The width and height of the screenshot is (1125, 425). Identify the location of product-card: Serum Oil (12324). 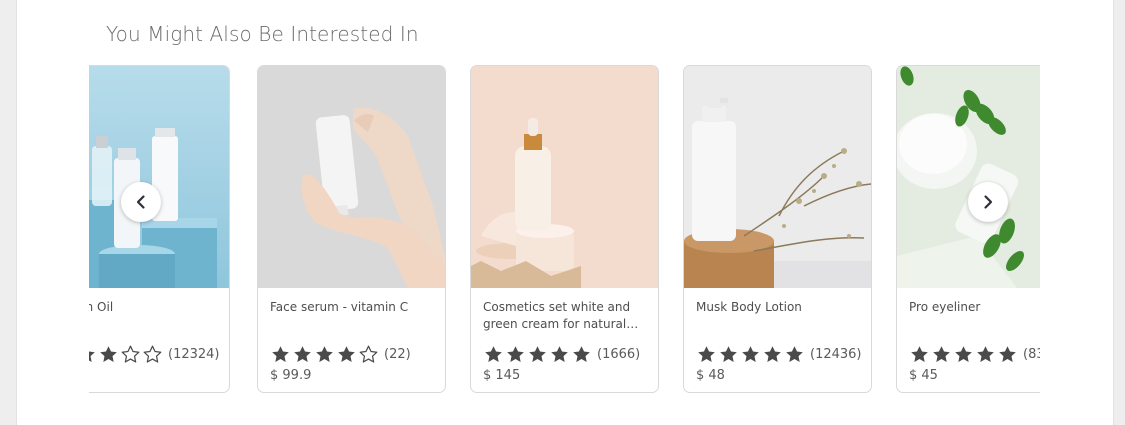
(159, 229).